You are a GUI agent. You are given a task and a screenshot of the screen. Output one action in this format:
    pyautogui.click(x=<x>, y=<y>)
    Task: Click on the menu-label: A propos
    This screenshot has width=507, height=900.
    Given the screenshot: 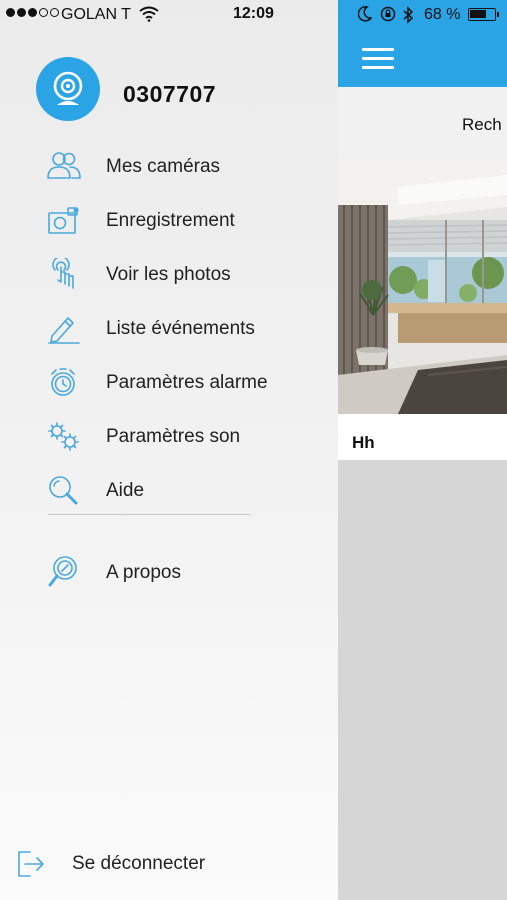 What is the action you would take?
    pyautogui.click(x=143, y=572)
    